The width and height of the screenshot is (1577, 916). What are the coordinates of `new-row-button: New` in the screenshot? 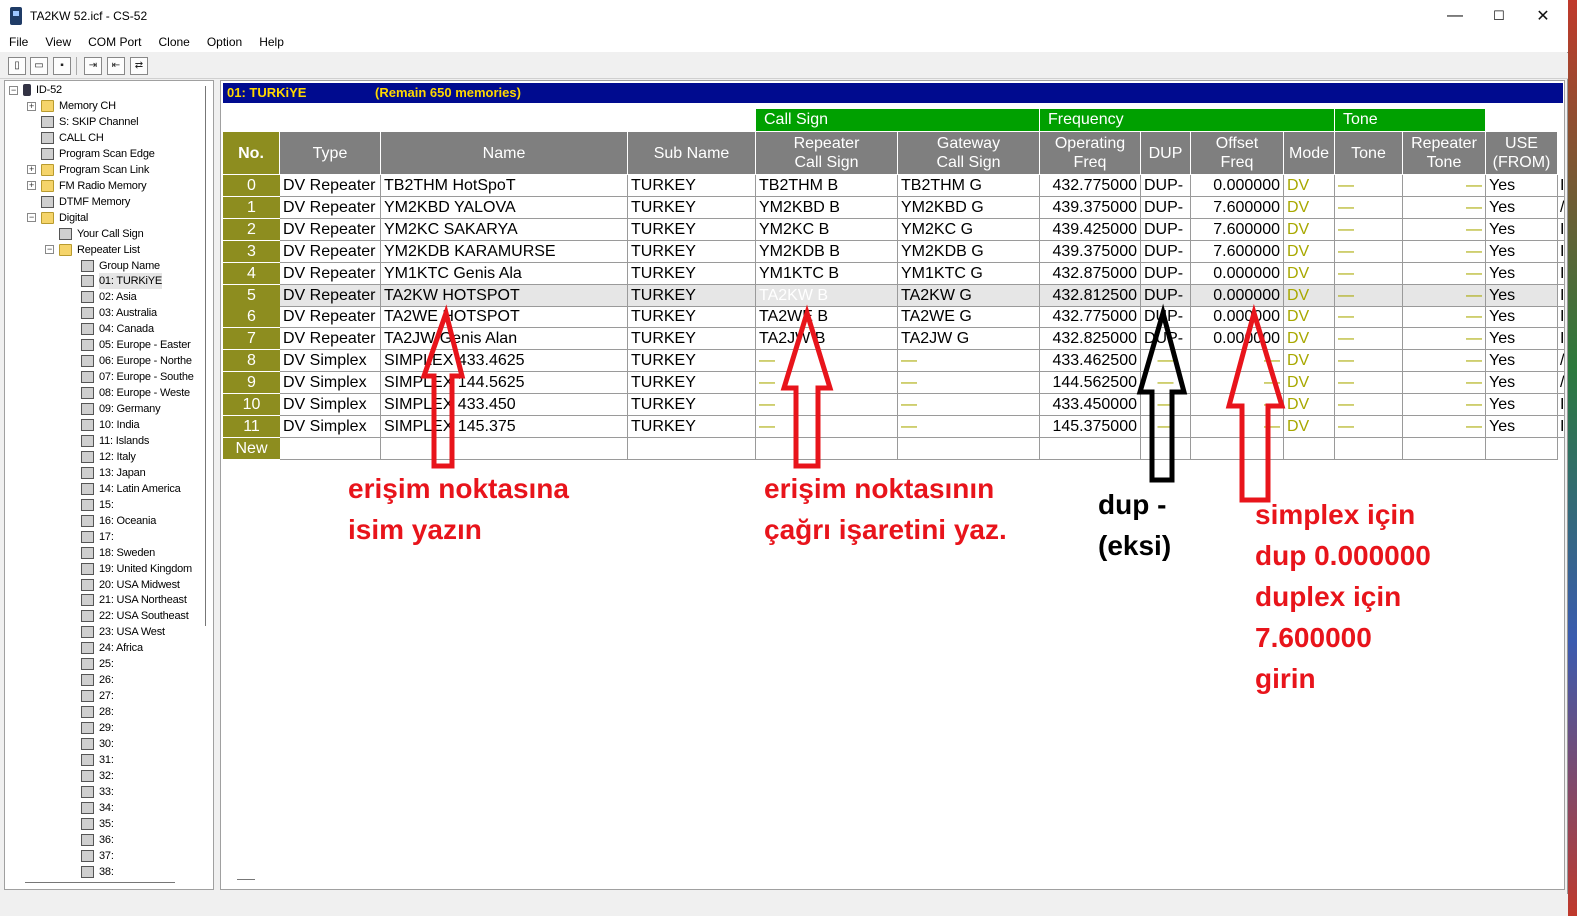 It's located at (251, 448).